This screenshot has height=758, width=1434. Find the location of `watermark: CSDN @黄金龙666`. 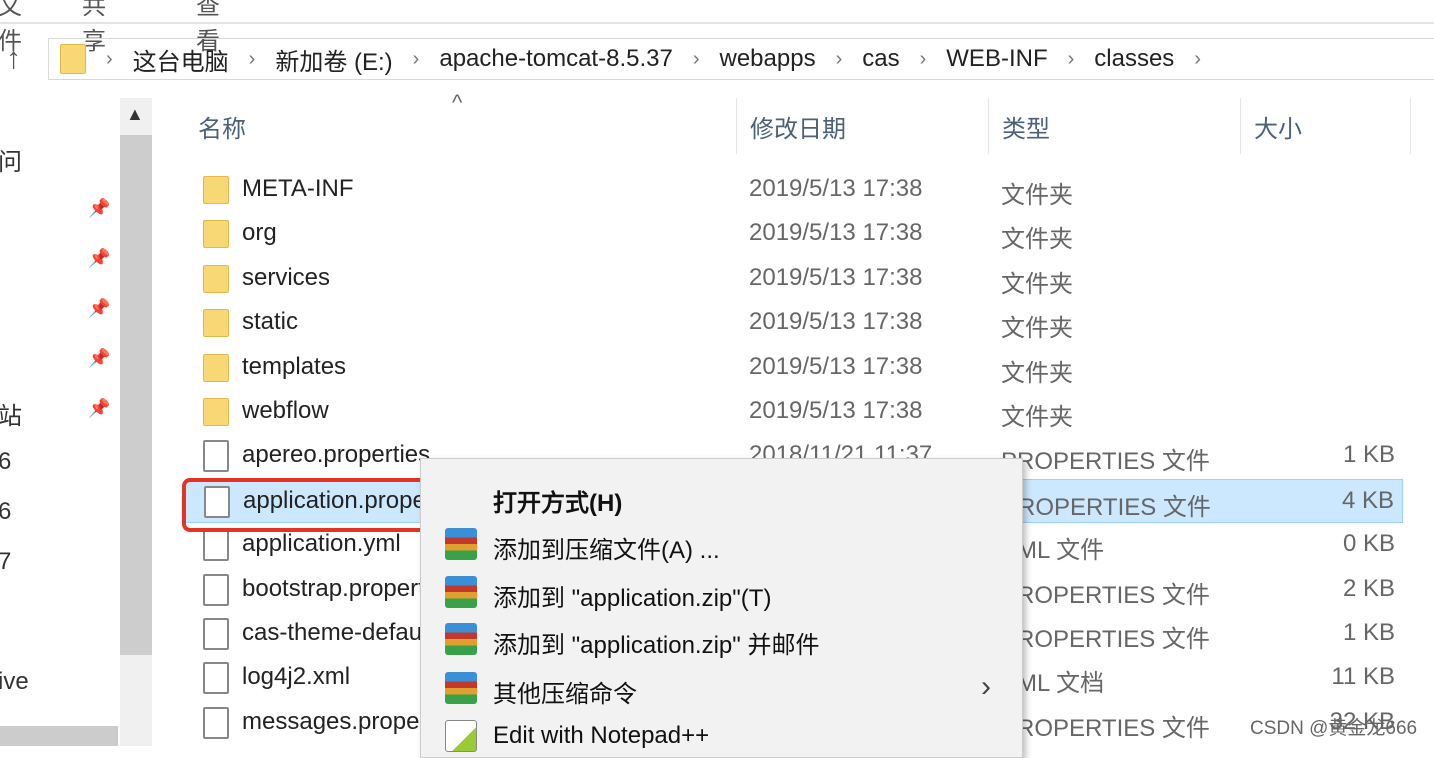

watermark: CSDN @黄金龙666 is located at coordinates (1334, 728).